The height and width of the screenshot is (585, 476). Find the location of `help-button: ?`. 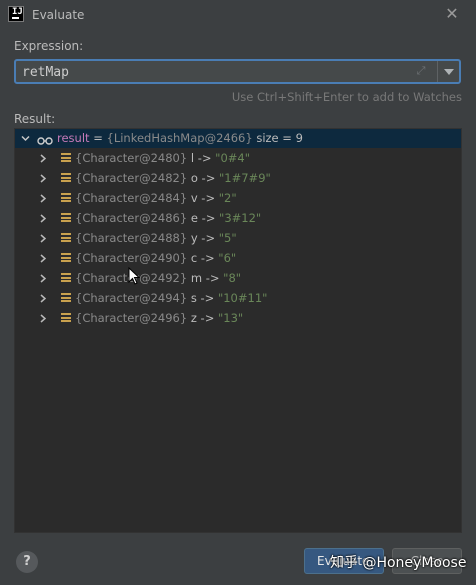

help-button: ? is located at coordinates (27, 562).